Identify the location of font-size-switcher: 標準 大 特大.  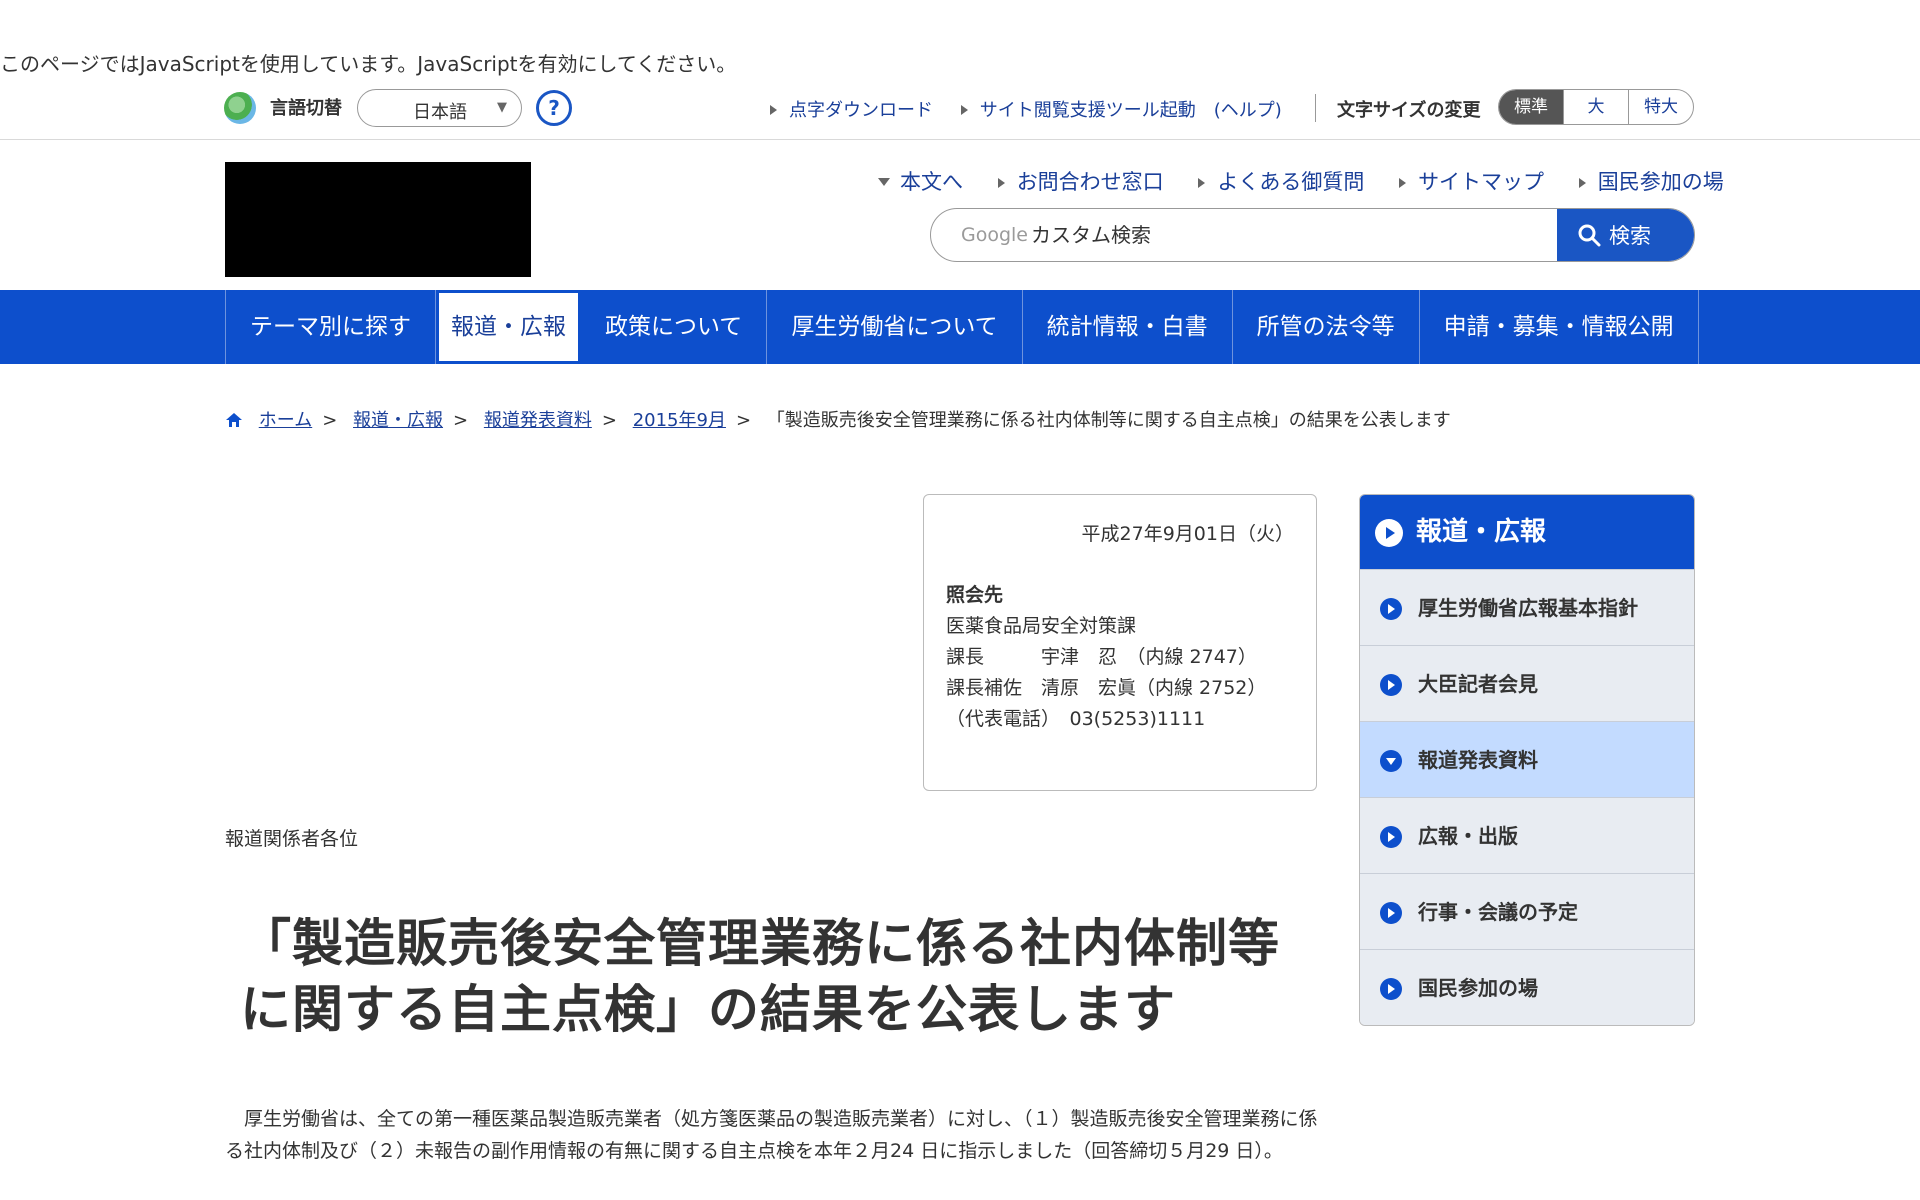
(1596, 107).